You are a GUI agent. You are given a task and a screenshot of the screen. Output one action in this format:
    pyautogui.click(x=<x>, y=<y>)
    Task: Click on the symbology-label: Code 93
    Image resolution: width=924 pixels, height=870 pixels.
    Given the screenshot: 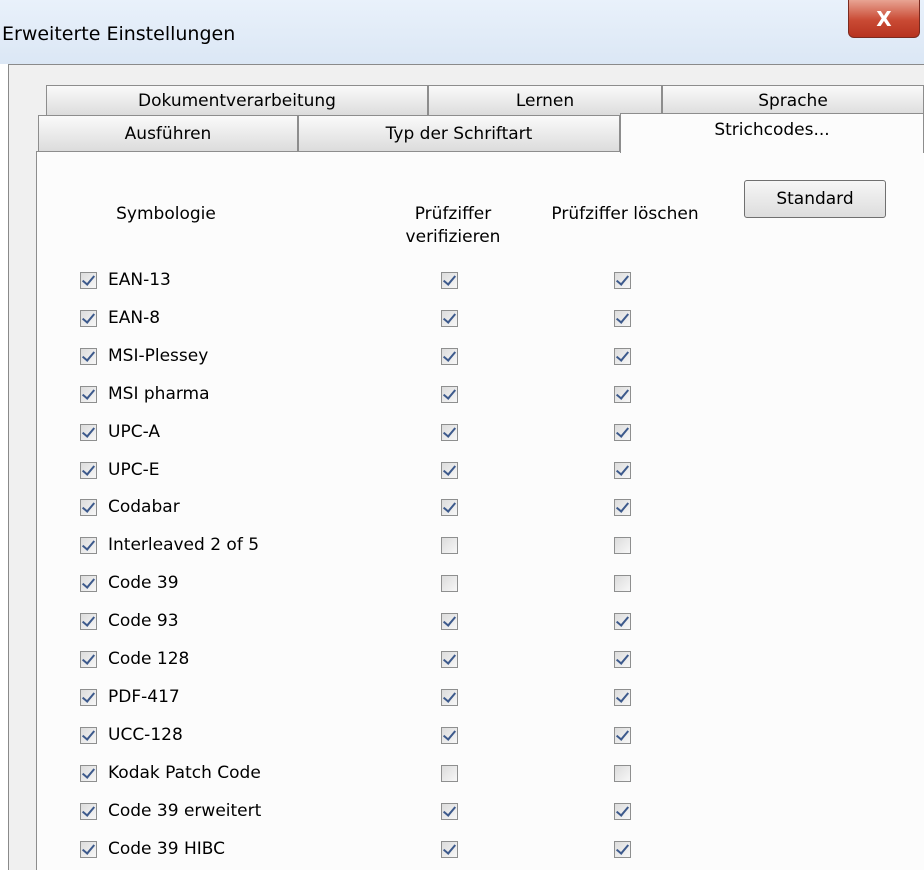 What is the action you would take?
    pyautogui.click(x=143, y=621)
    